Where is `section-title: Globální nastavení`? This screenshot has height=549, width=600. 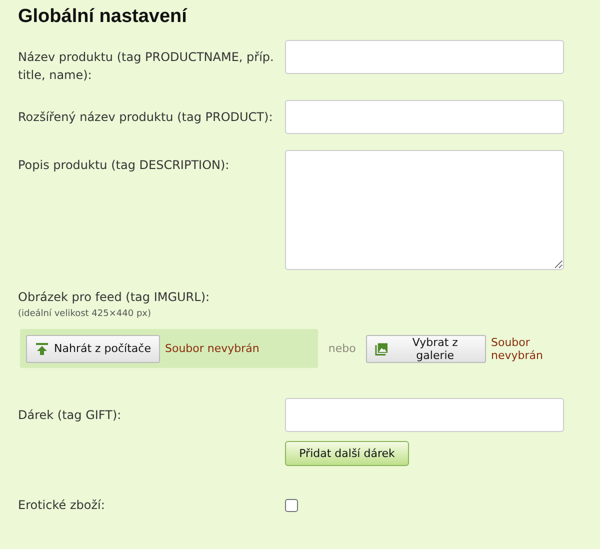 section-title: Globální nastavení is located at coordinates (103, 17).